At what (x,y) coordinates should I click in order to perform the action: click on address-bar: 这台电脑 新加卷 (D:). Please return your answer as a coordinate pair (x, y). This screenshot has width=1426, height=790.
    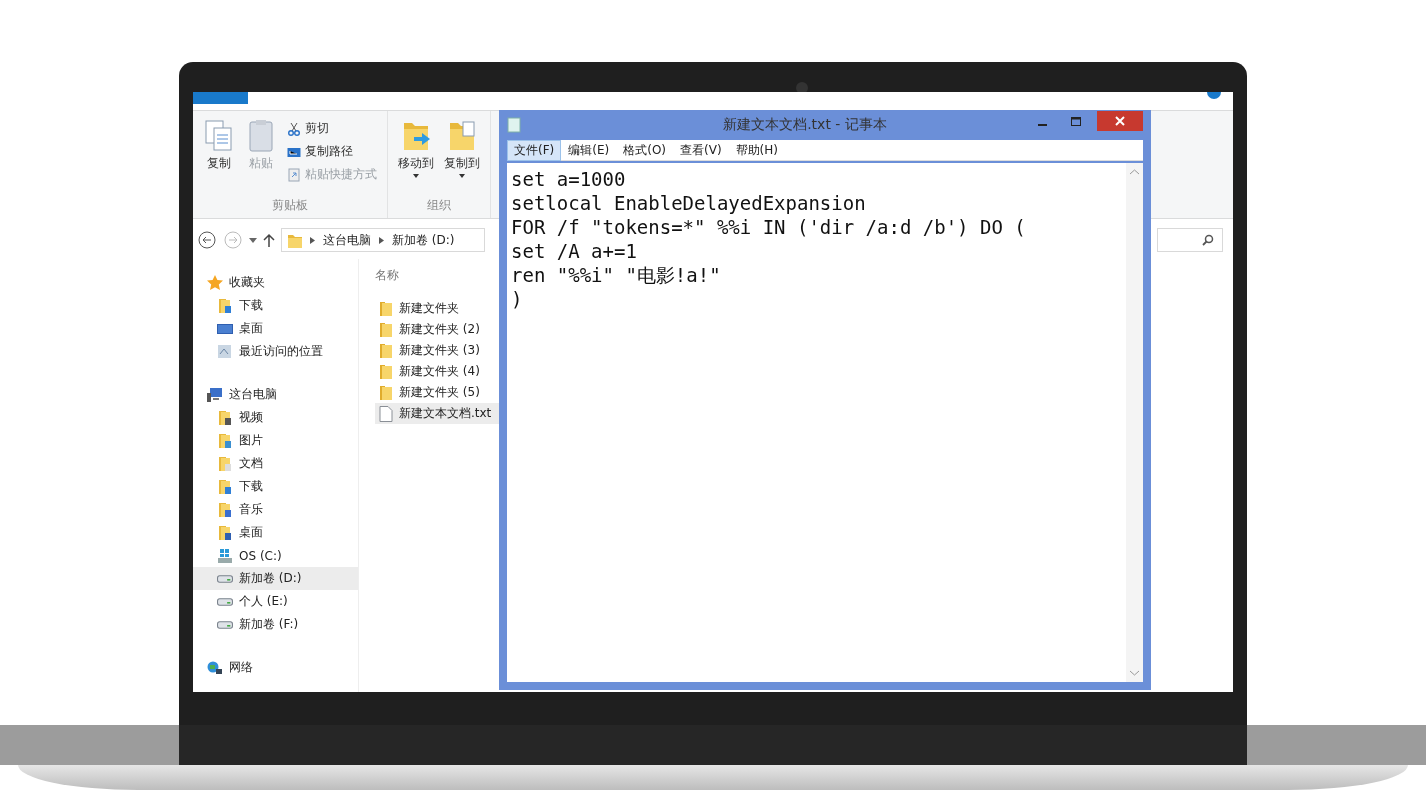
    Looking at the image, I should click on (383, 240).